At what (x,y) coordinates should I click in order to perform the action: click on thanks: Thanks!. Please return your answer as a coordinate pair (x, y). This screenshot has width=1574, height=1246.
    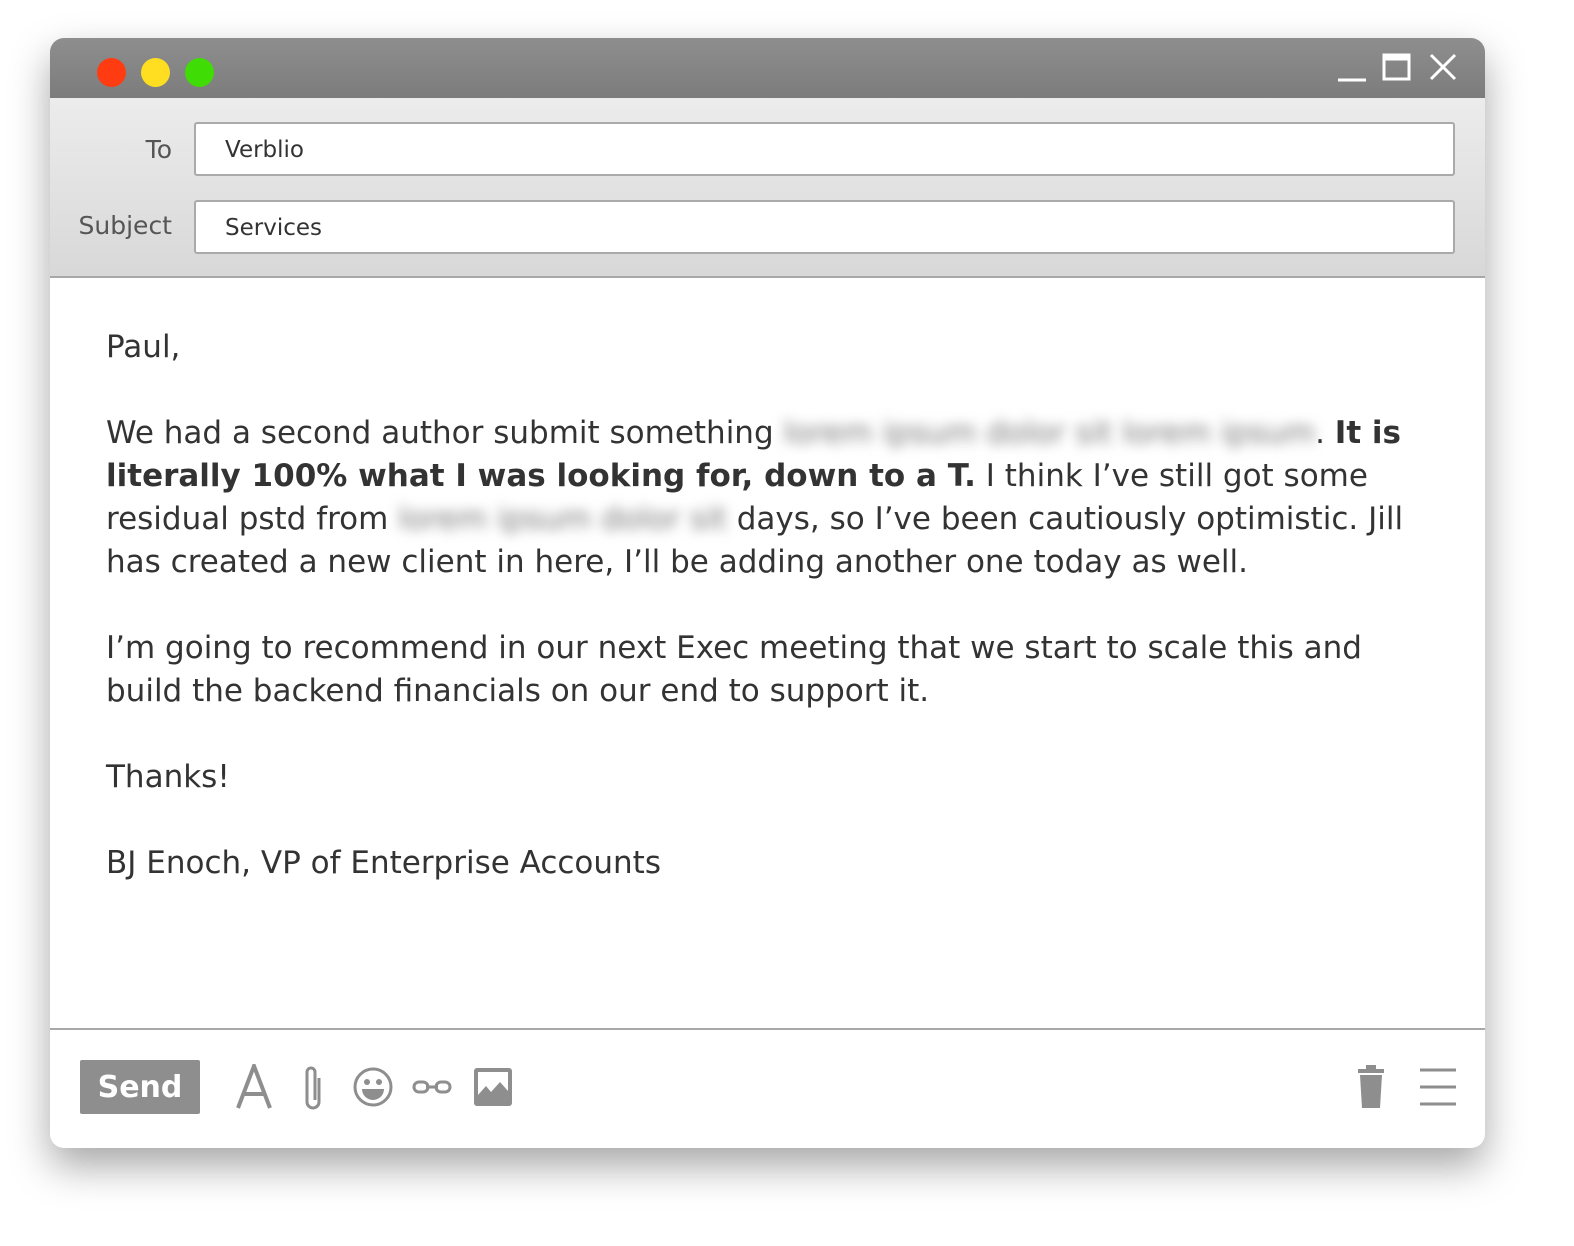
    Looking at the image, I should click on (168, 777).